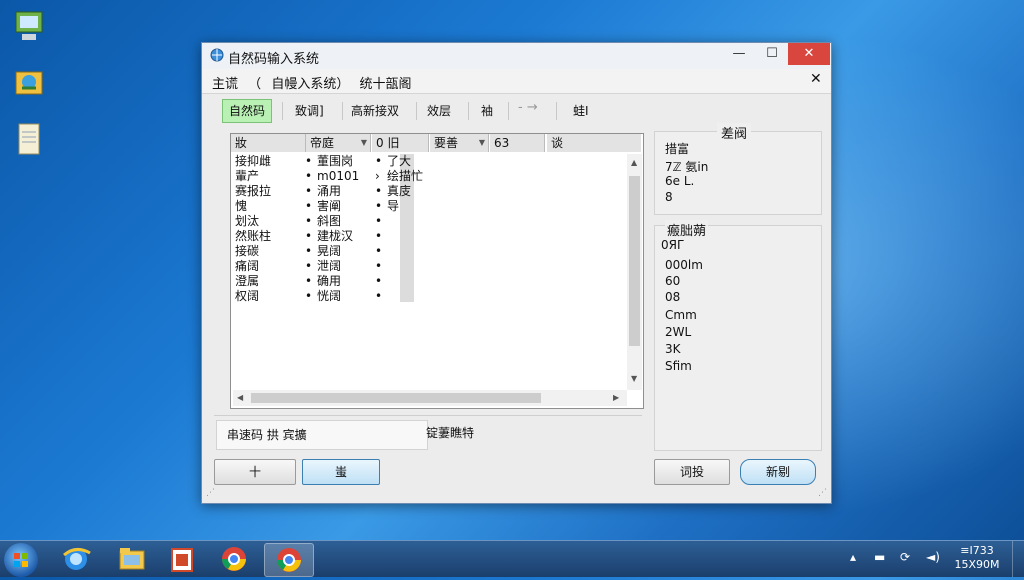 Image resolution: width=1024 pixels, height=580 pixels. I want to click on tray-expand-icon: ▴, so click(853, 557).